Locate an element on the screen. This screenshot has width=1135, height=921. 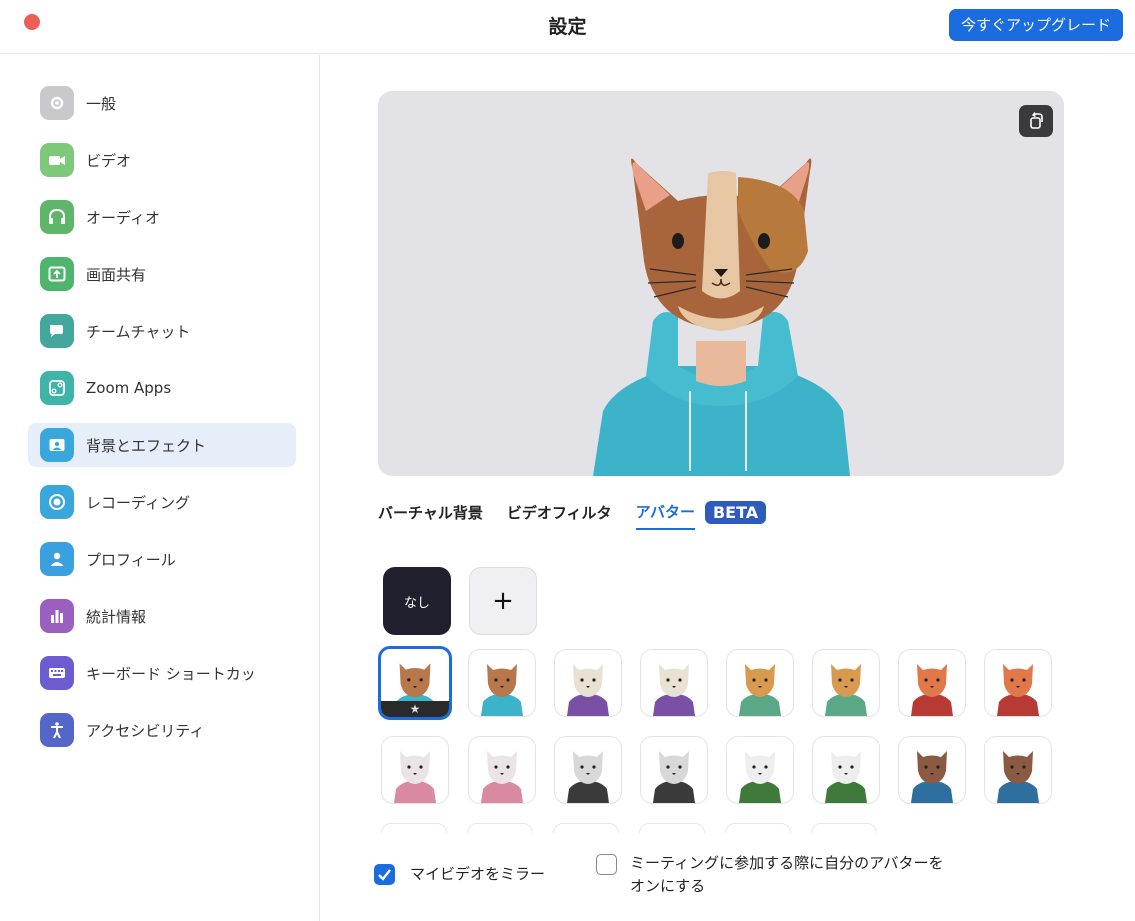
sidebar-item-accessibility: アクセシビリティ is located at coordinates (162, 730).